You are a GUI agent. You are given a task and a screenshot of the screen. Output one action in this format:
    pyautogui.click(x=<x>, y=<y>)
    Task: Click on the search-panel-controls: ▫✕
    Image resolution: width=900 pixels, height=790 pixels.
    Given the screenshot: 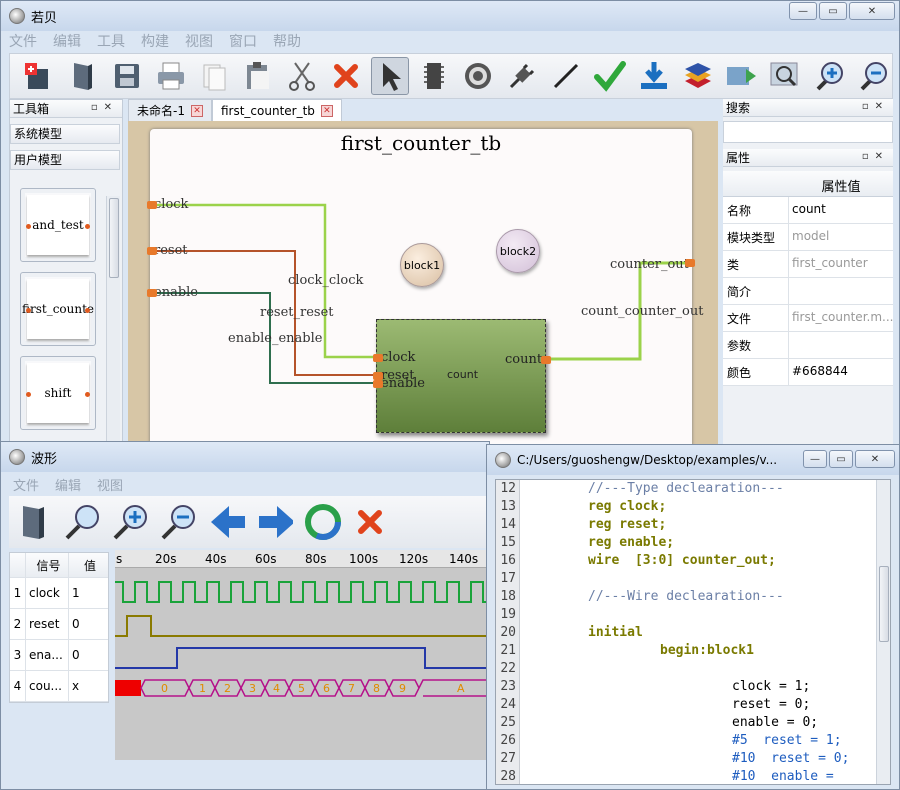 What is the action you would take?
    pyautogui.click(x=875, y=106)
    